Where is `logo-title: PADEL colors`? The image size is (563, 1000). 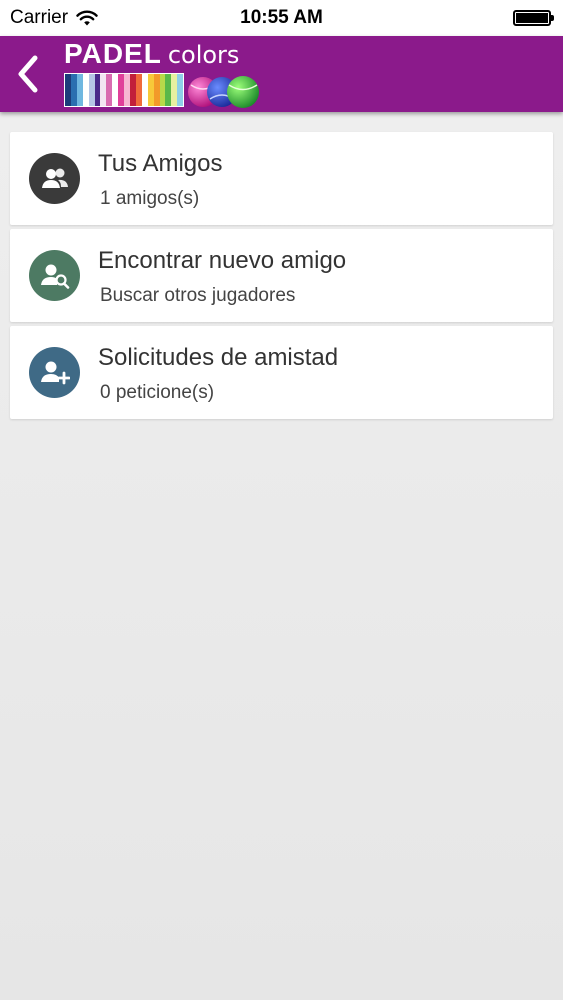 logo-title: PADEL colors is located at coordinates (151, 56).